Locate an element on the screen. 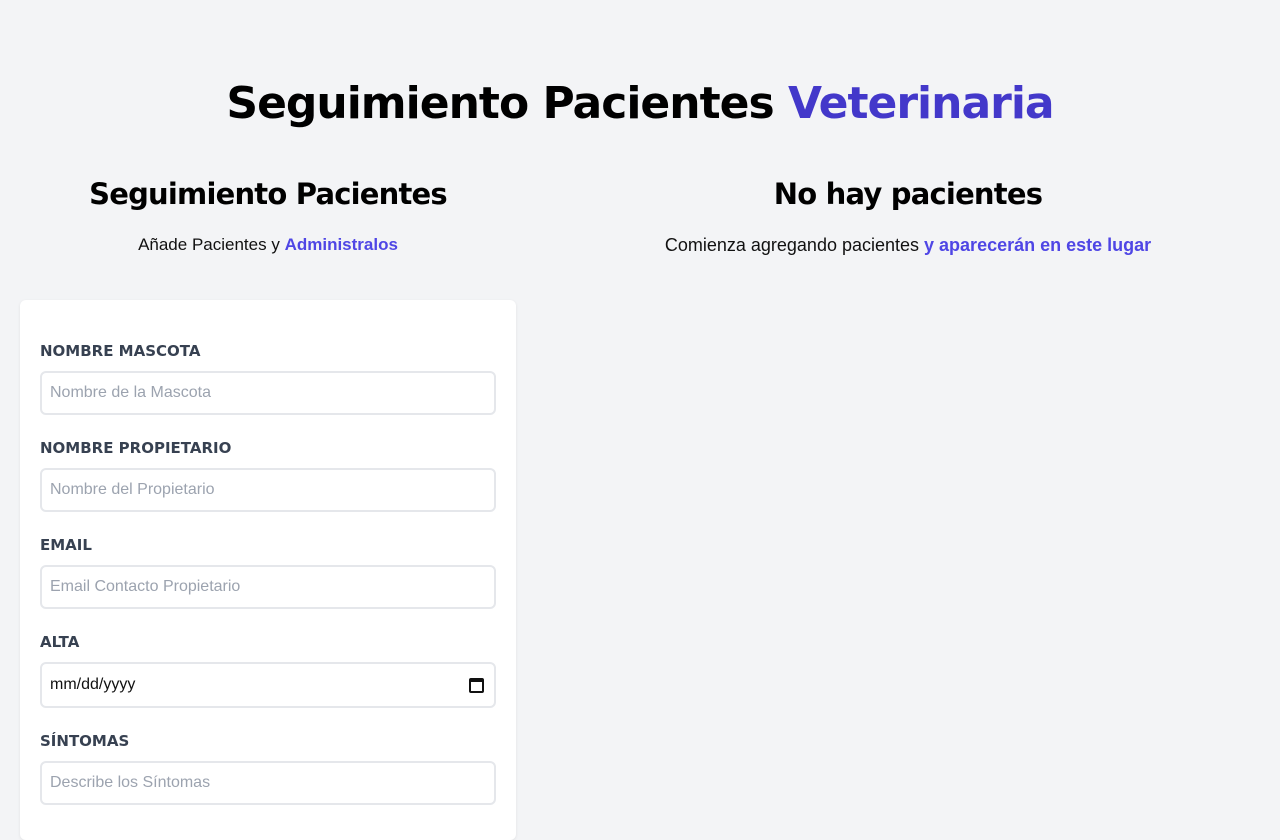  discharge-date-label: ALTA is located at coordinates (60, 642).